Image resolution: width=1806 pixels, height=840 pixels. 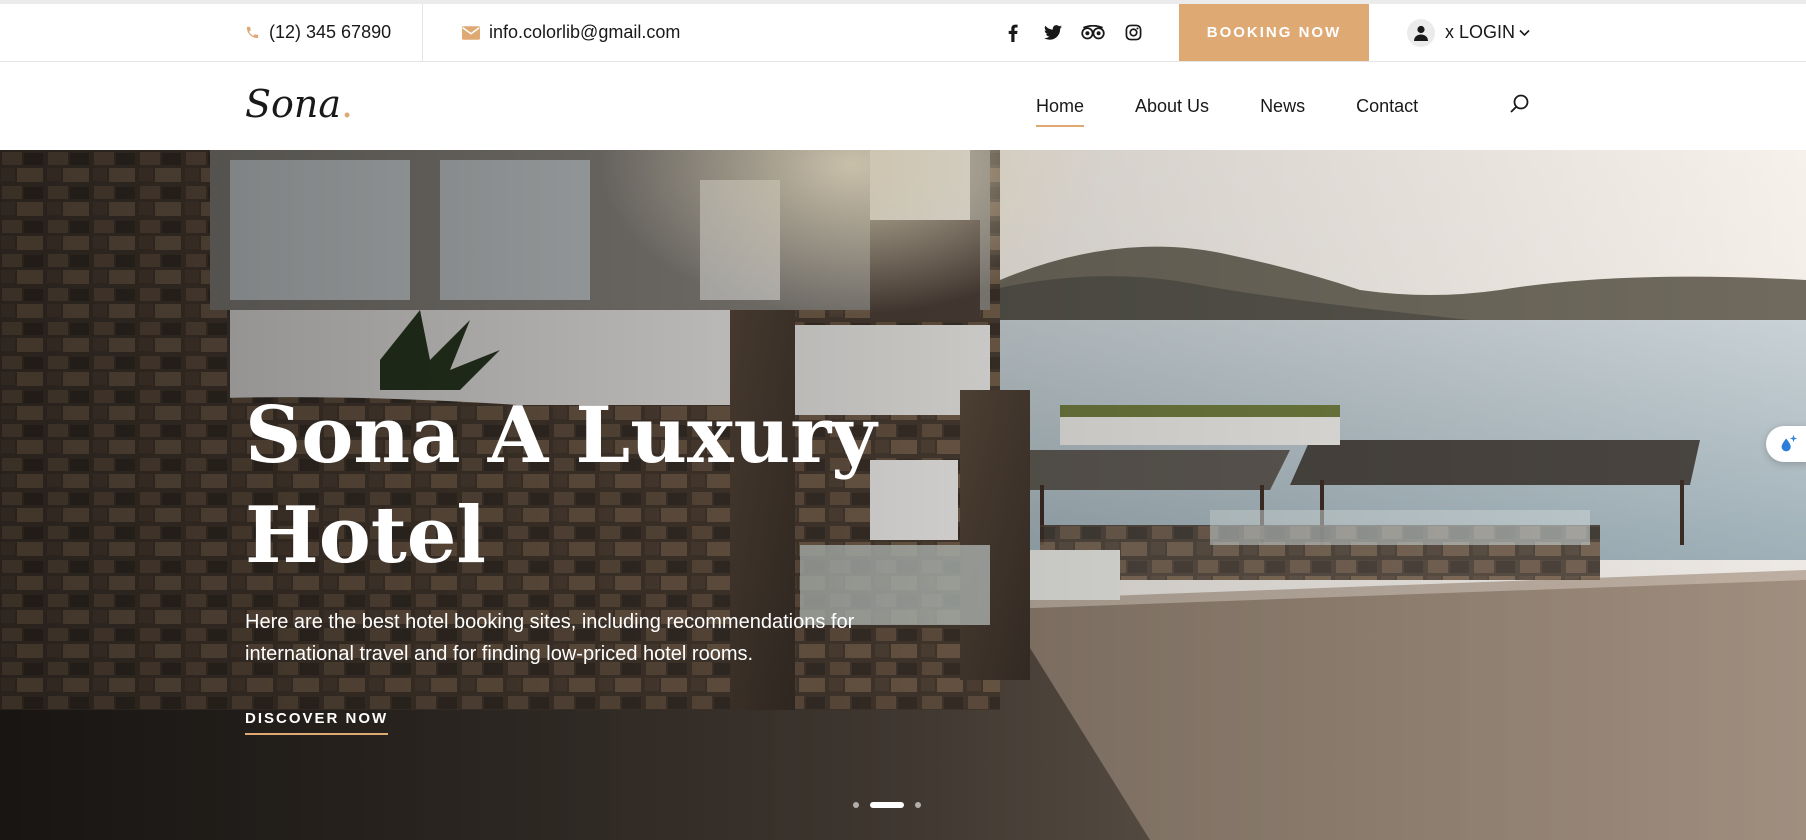 What do you see at coordinates (1093, 32) in the screenshot?
I see `tripadvisor-icon` at bounding box center [1093, 32].